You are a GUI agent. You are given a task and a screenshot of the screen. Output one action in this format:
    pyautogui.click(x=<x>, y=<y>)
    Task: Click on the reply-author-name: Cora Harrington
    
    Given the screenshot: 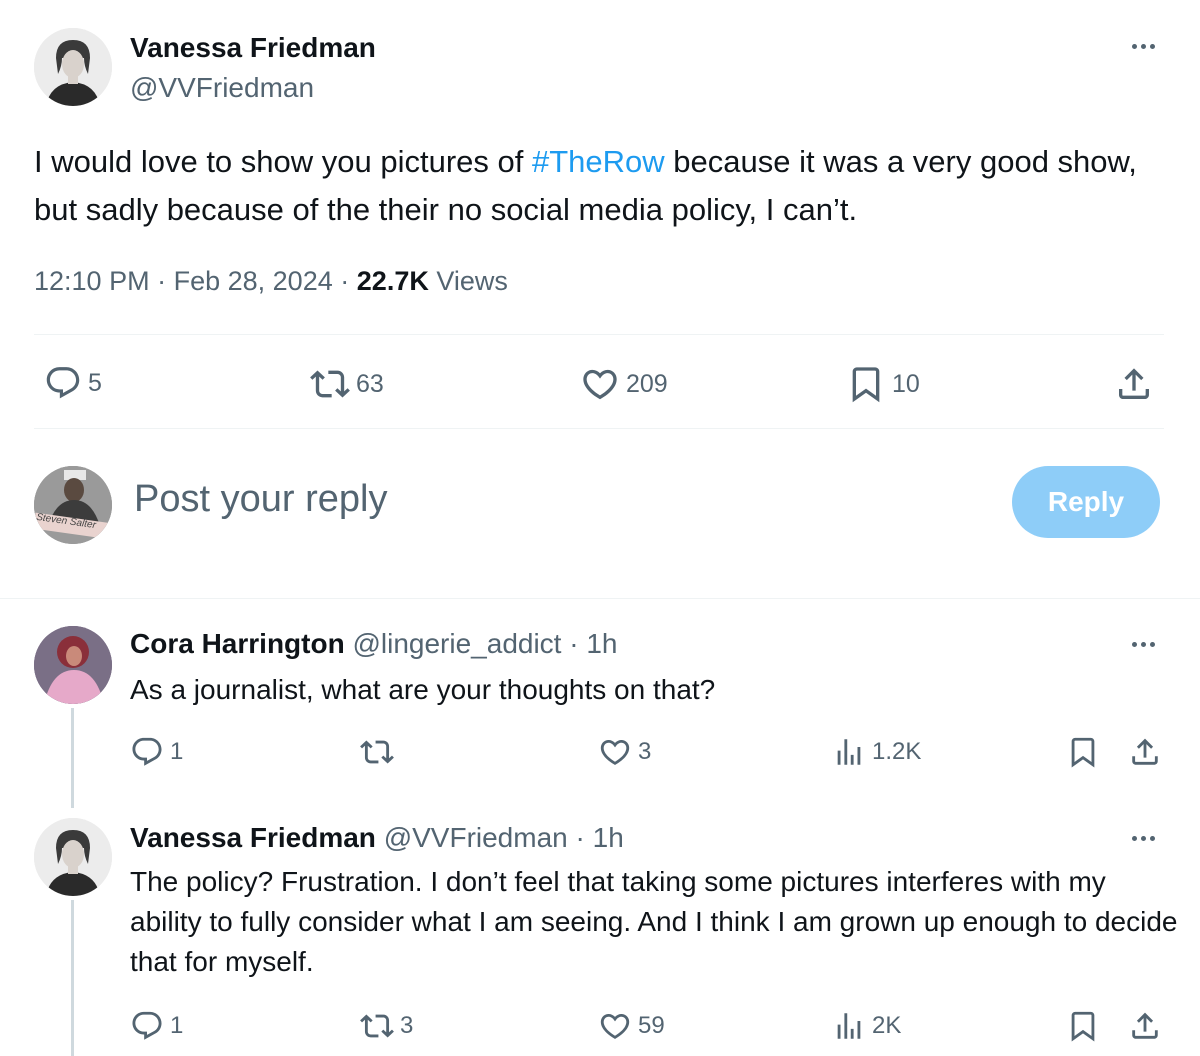 What is the action you would take?
    pyautogui.click(x=237, y=643)
    